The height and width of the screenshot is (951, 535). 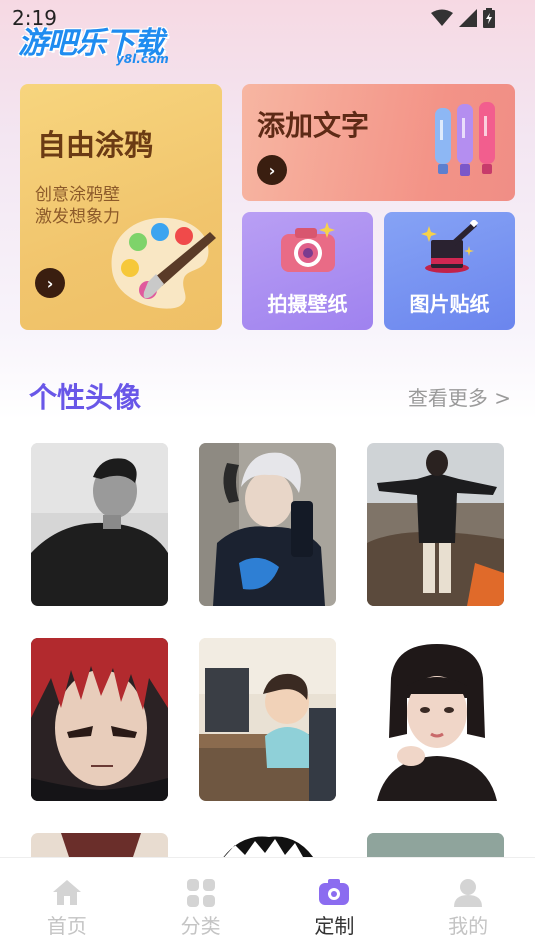 I want to click on tab-category: 分类, so click(x=201, y=904).